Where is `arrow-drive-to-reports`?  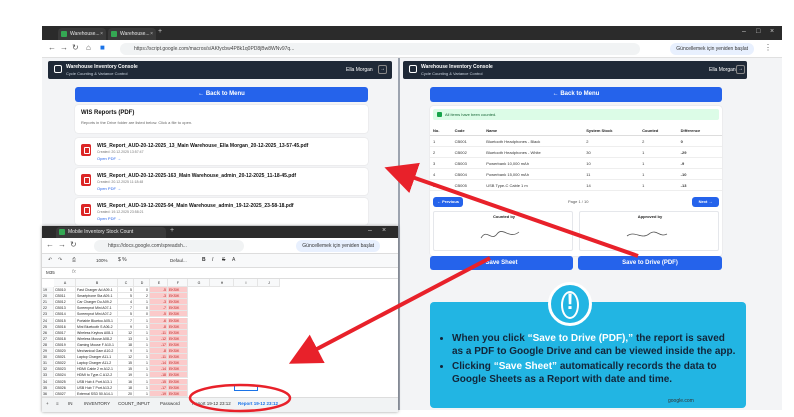 arrow-drive-to-reports is located at coordinates (511, 210).